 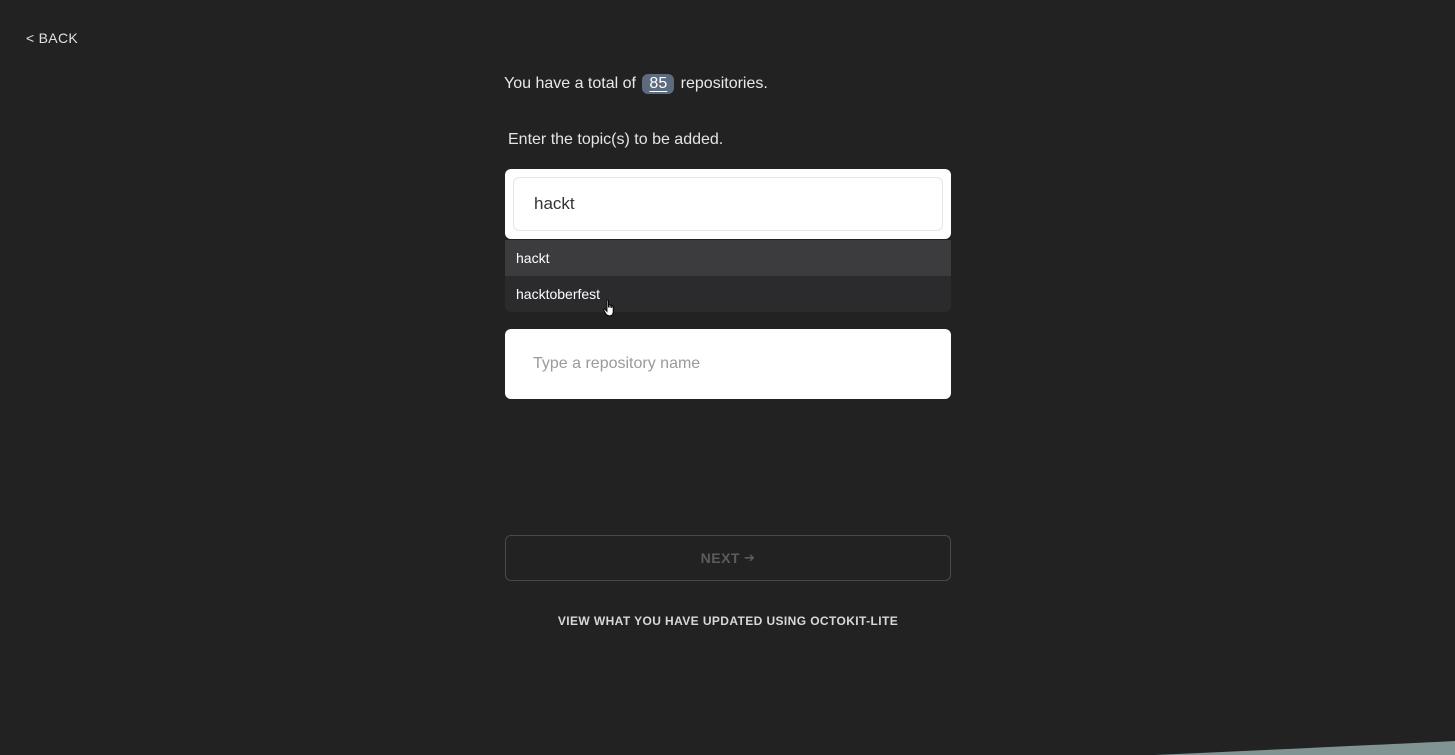 I want to click on repository-input-container, so click(x=728, y=364).